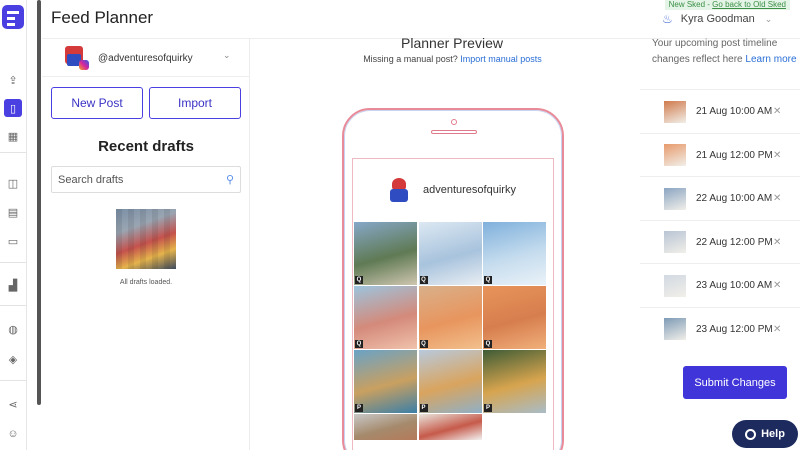  Describe the element at coordinates (13, 285) in the screenshot. I see `analytics-icon: ▟` at that location.